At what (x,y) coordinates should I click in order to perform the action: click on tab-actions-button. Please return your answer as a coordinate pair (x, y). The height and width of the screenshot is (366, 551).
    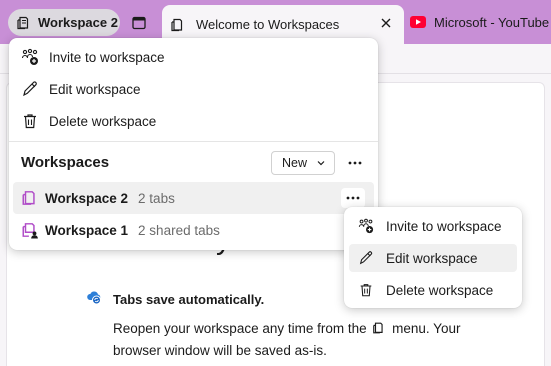
    Looking at the image, I should click on (139, 23).